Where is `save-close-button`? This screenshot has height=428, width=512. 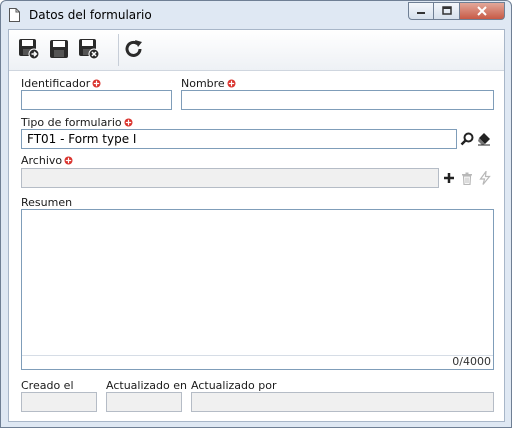 save-close-button is located at coordinates (89, 49).